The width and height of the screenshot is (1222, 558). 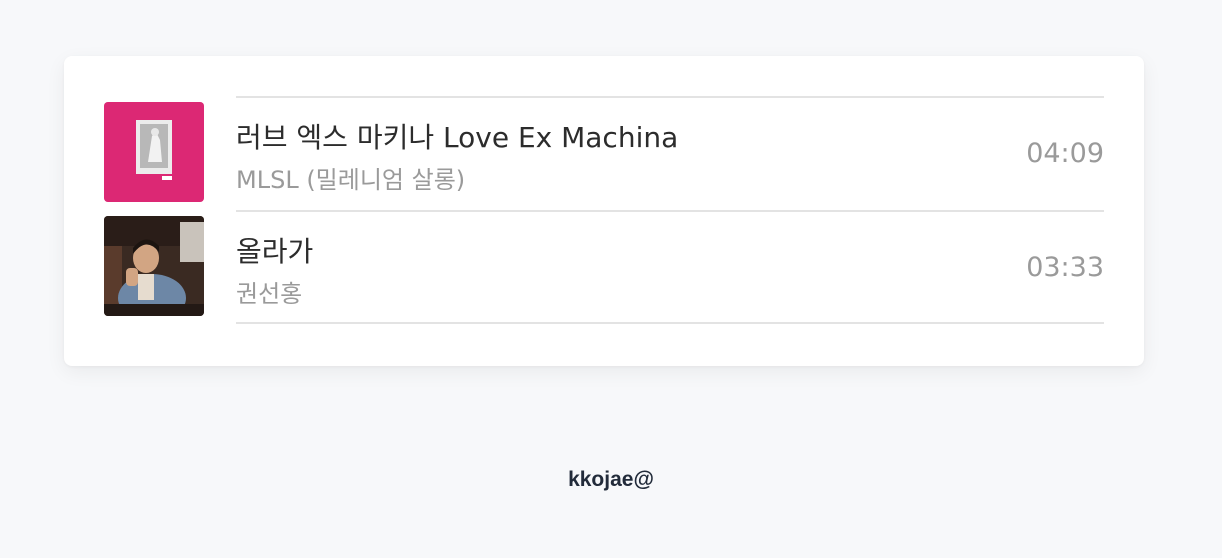 I want to click on track-title: 올라가, so click(x=275, y=251).